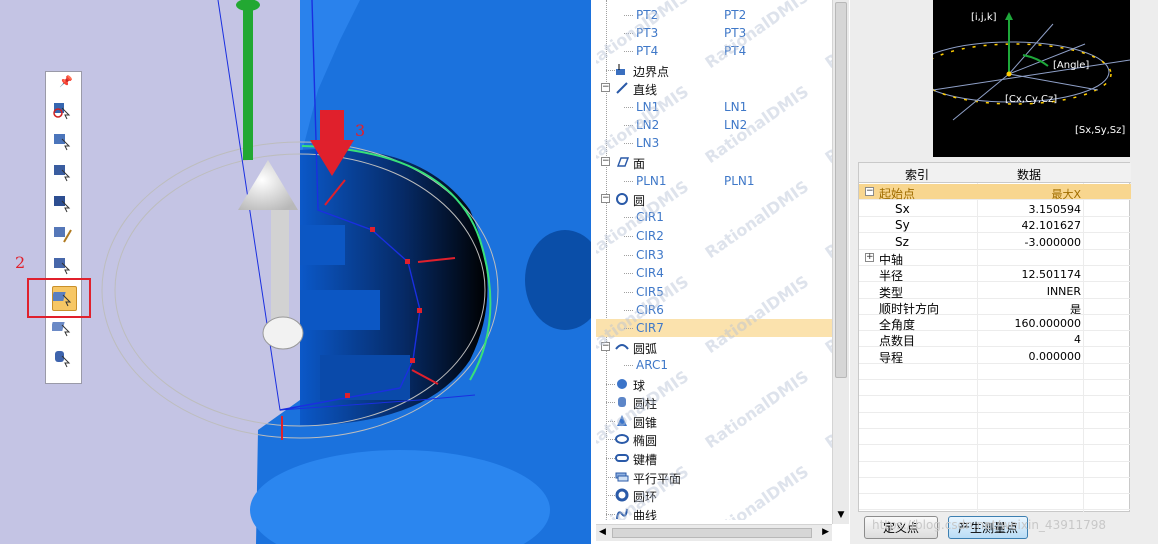  What do you see at coordinates (1066, 194) in the screenshot?
I see `start-point-value: 最大X` at bounding box center [1066, 194].